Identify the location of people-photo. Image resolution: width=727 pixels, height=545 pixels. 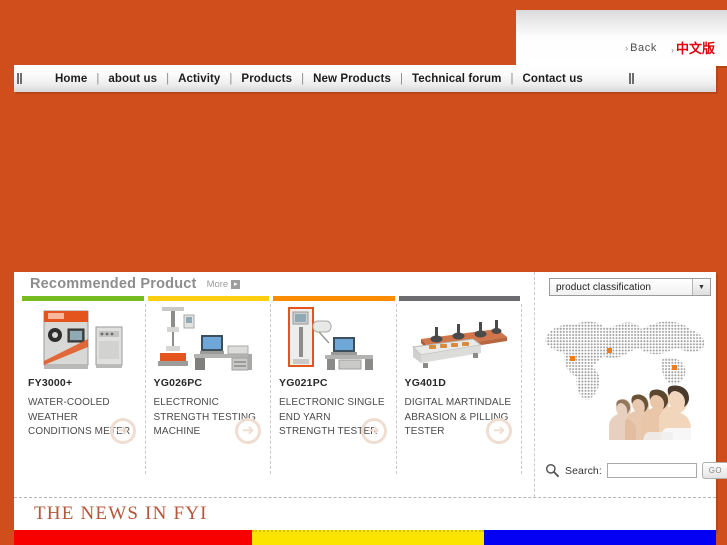
(650, 412).